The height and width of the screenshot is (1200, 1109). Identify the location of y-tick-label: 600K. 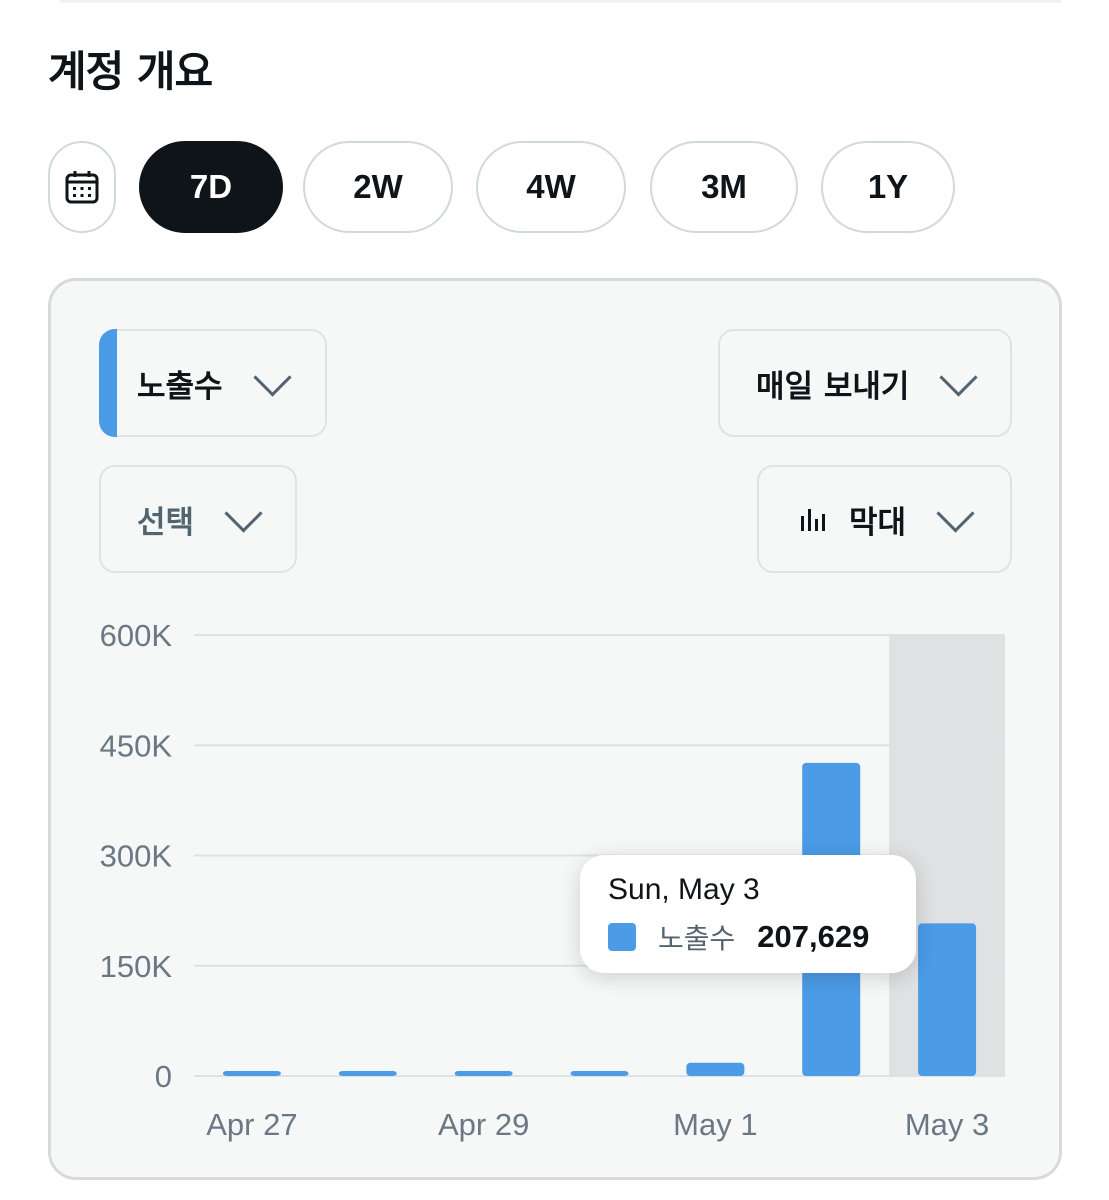
(136, 635).